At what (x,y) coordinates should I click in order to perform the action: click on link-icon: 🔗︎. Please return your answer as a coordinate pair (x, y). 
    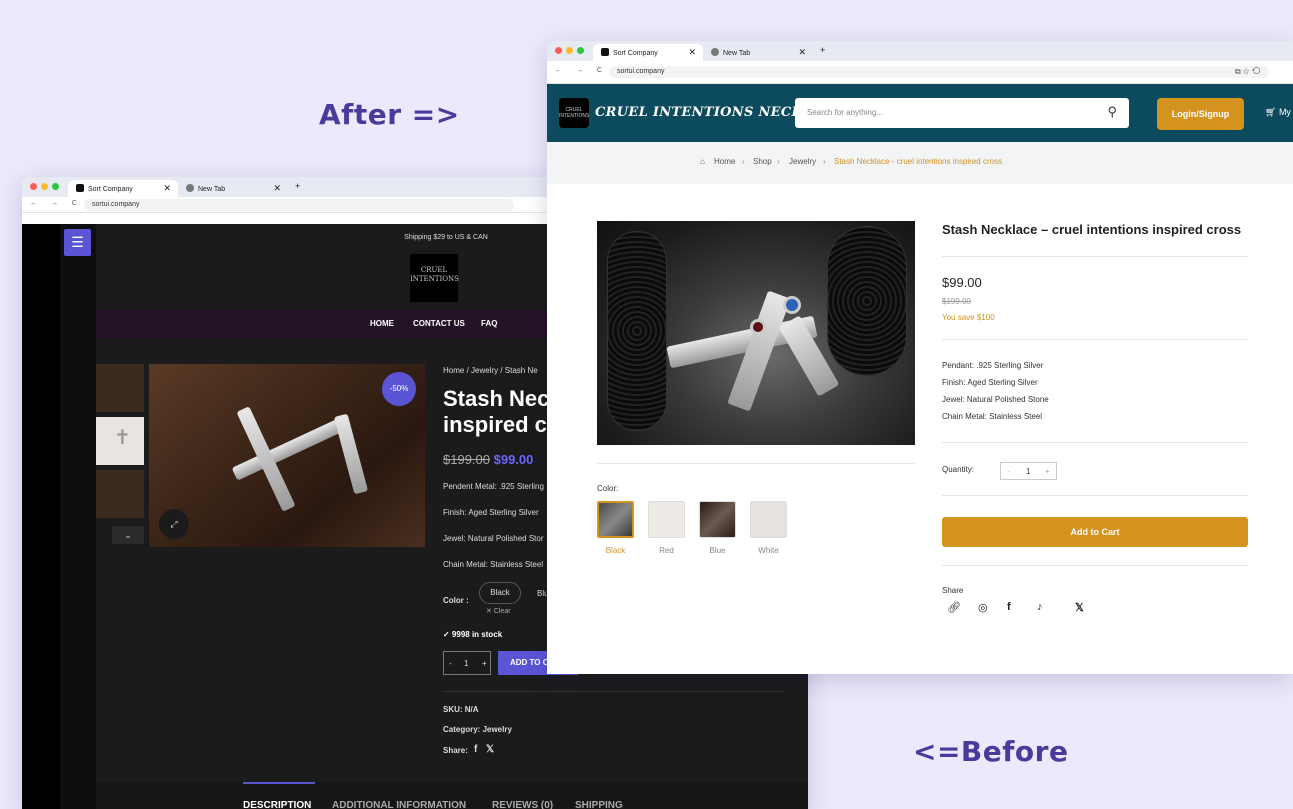
    Looking at the image, I should click on (954, 607).